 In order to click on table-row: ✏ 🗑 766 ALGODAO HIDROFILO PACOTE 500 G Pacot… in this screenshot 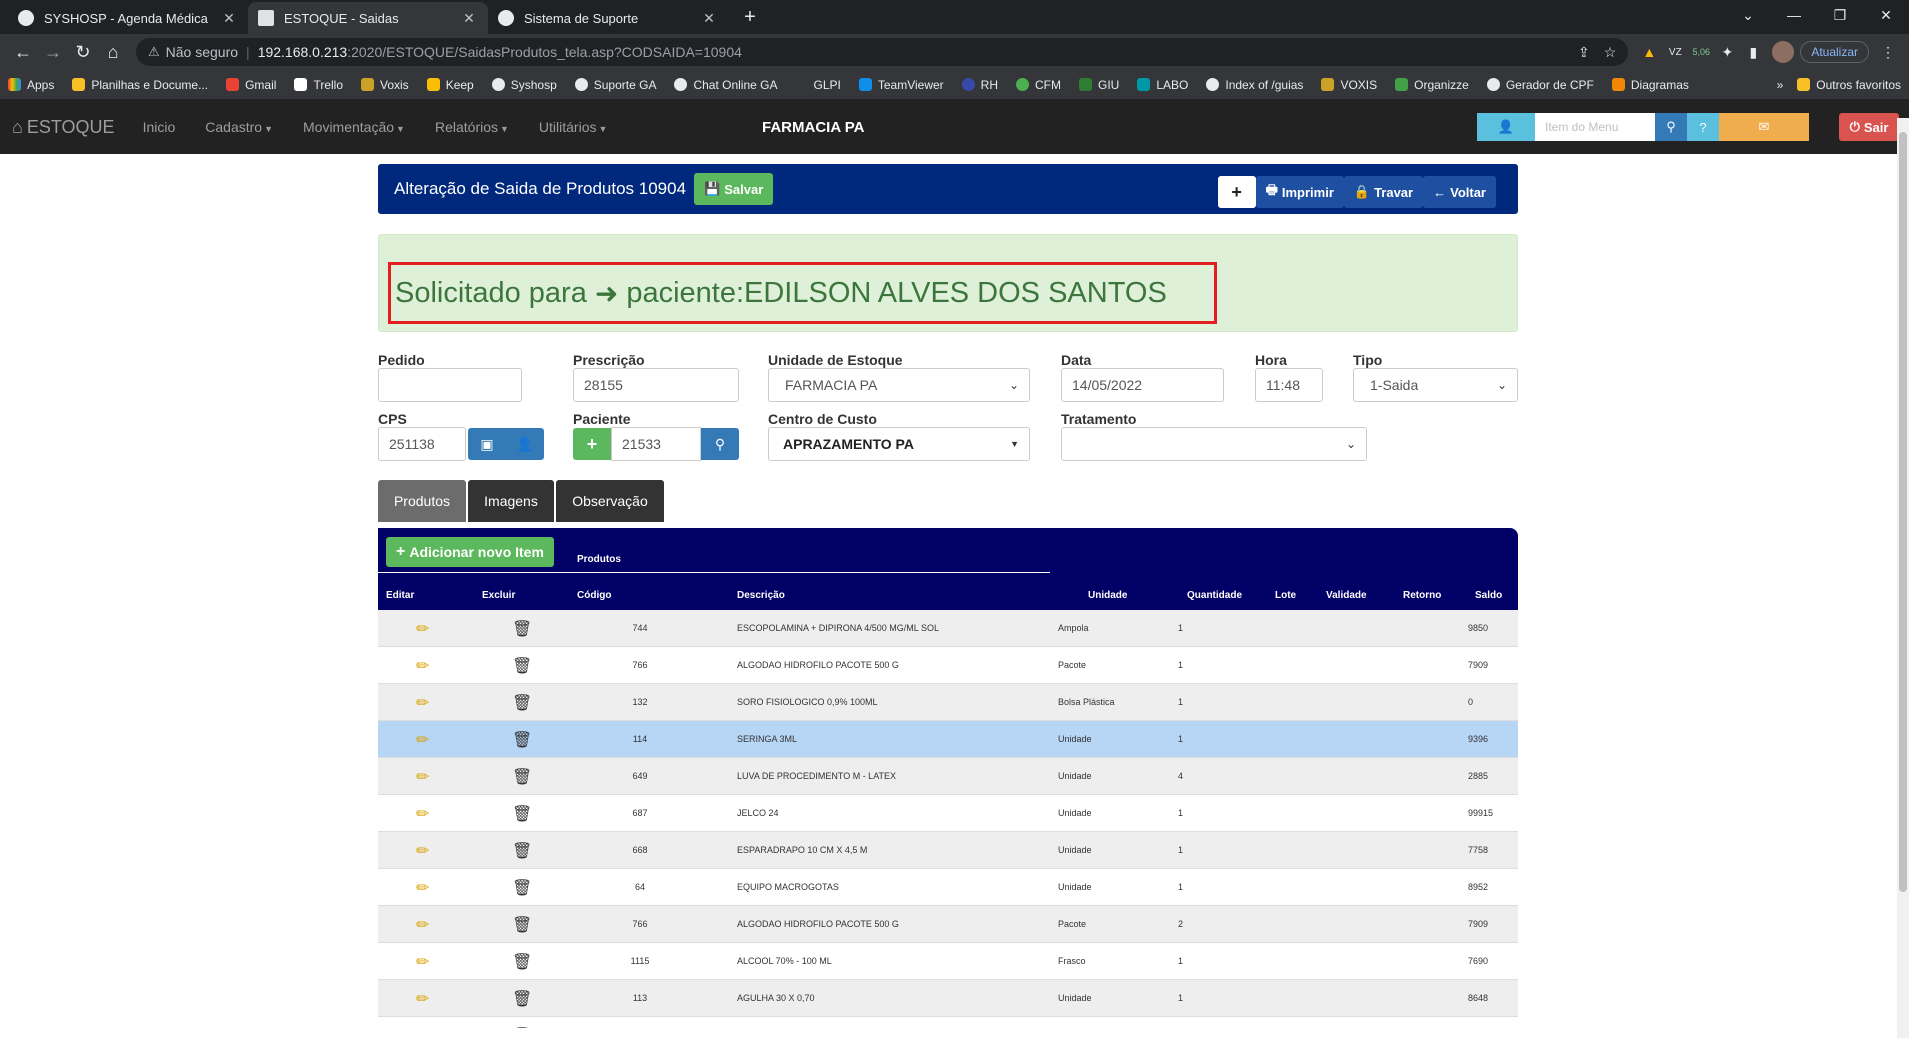, I will do `click(948, 924)`.